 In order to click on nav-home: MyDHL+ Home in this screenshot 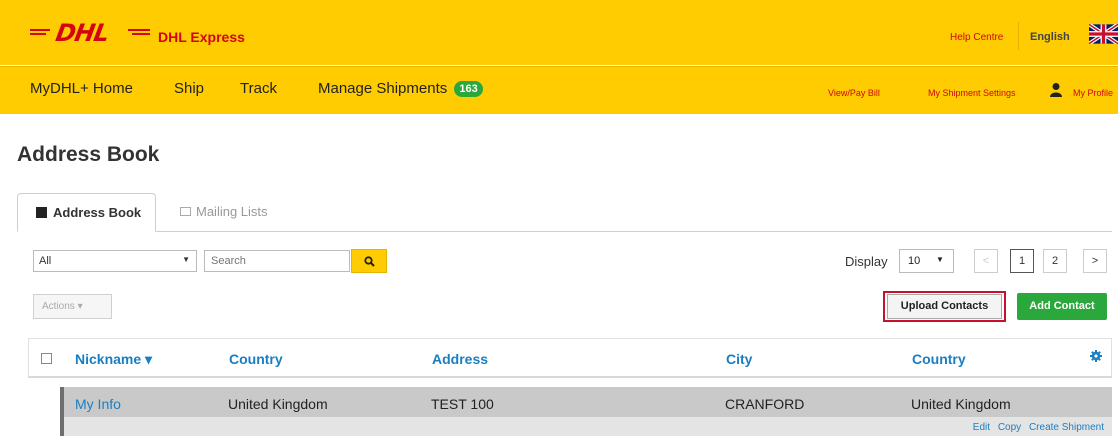, I will do `click(81, 88)`.